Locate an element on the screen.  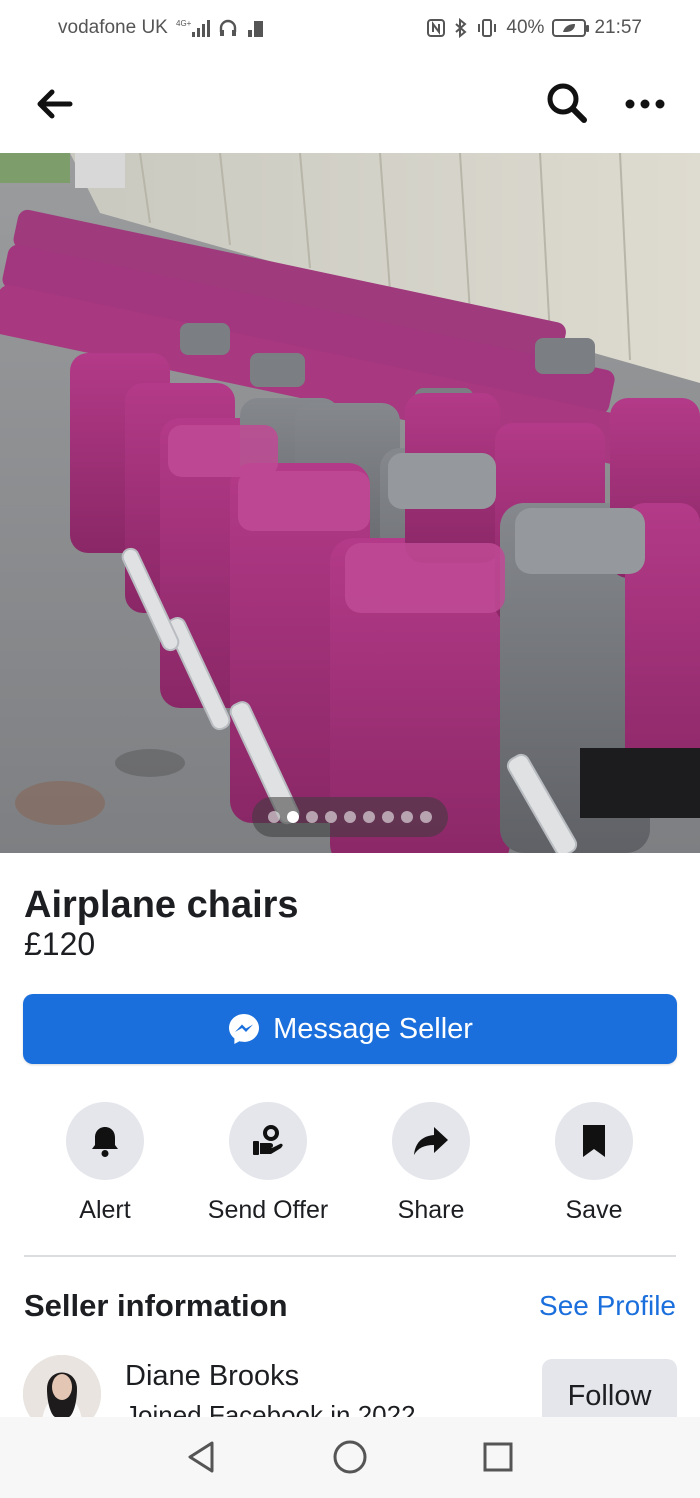
search-icon is located at coordinates (567, 103).